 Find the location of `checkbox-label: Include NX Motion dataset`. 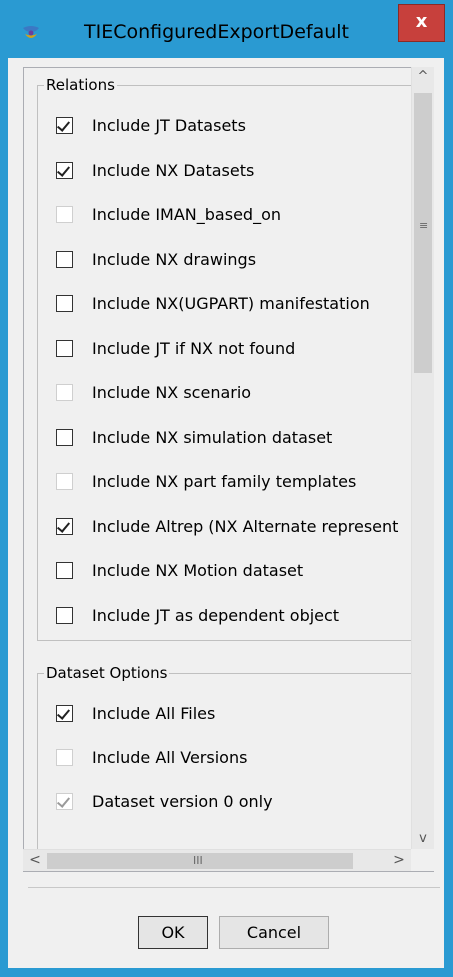

checkbox-label: Include NX Motion dataset is located at coordinates (198, 570).